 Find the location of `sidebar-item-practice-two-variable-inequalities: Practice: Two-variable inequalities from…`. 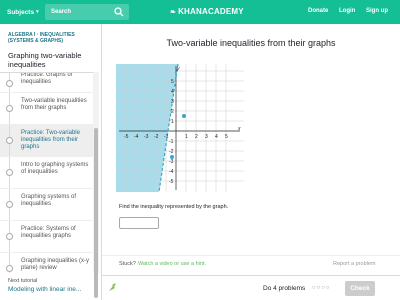

sidebar-item-practice-two-variable-inequalities: Practice: Two-variable inequalities from… is located at coordinates (46, 141).